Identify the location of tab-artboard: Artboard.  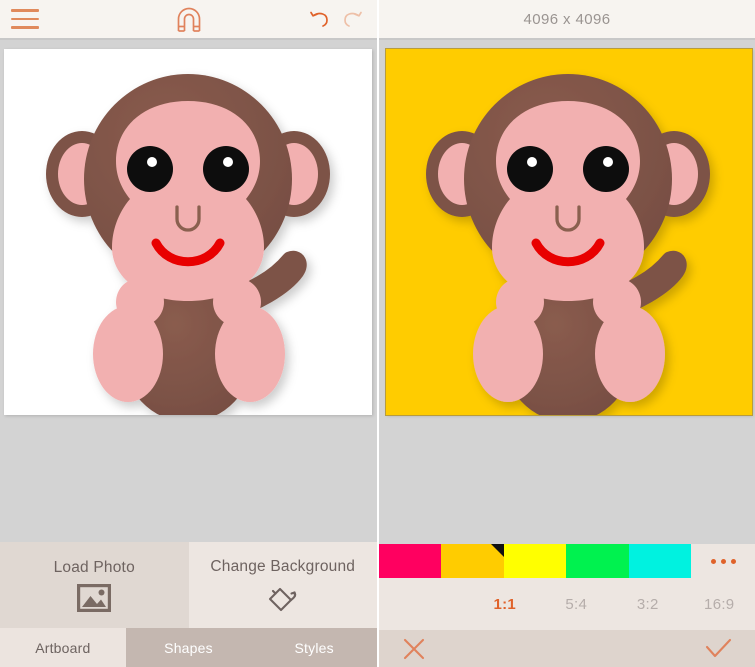
(63, 647).